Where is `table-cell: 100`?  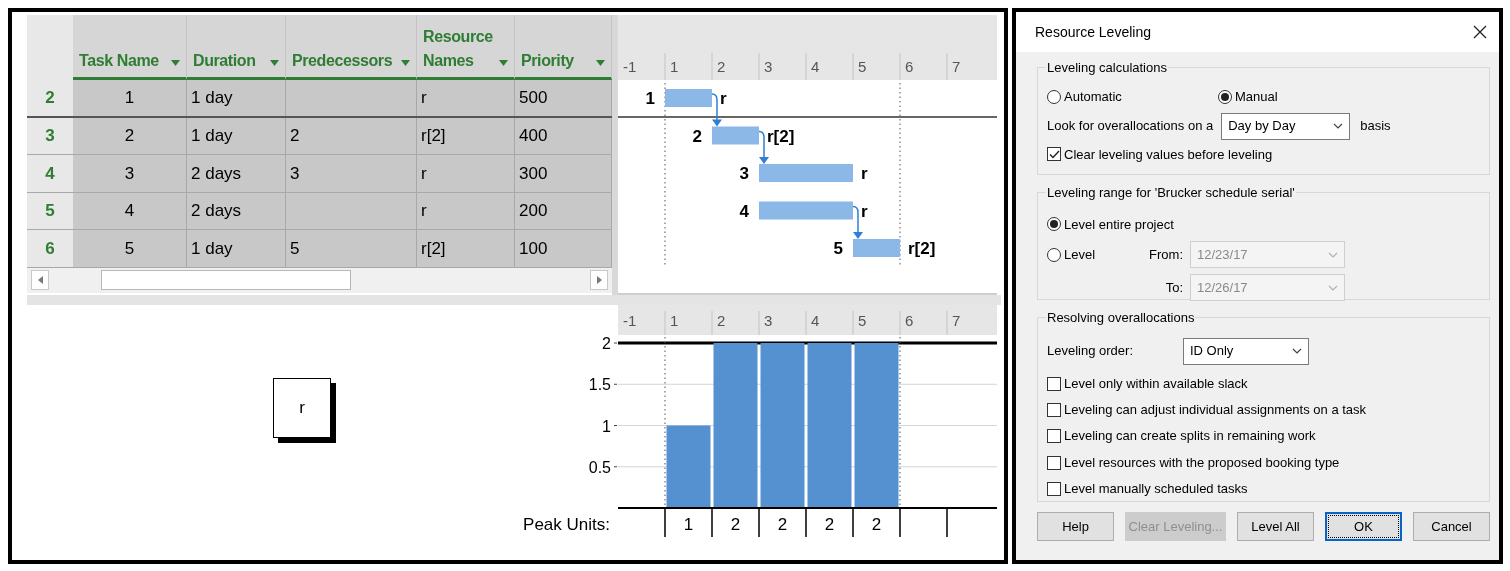
table-cell: 100 is located at coordinates (563, 248).